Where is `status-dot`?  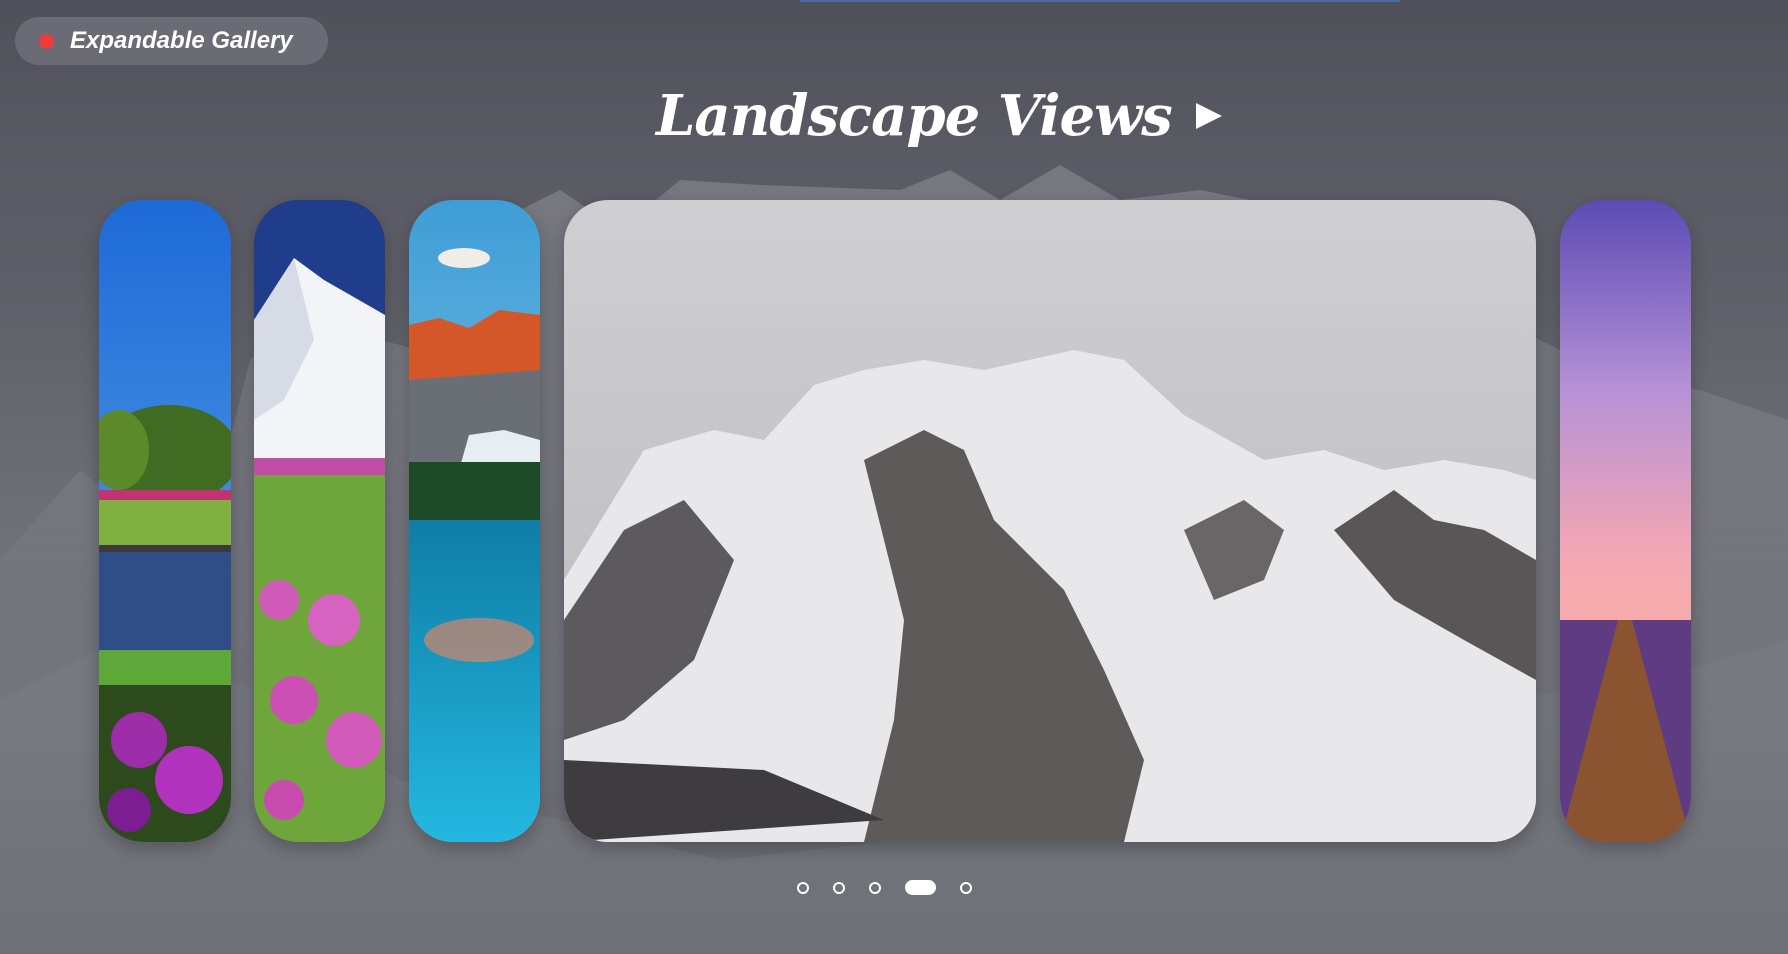
status-dot is located at coordinates (46, 41).